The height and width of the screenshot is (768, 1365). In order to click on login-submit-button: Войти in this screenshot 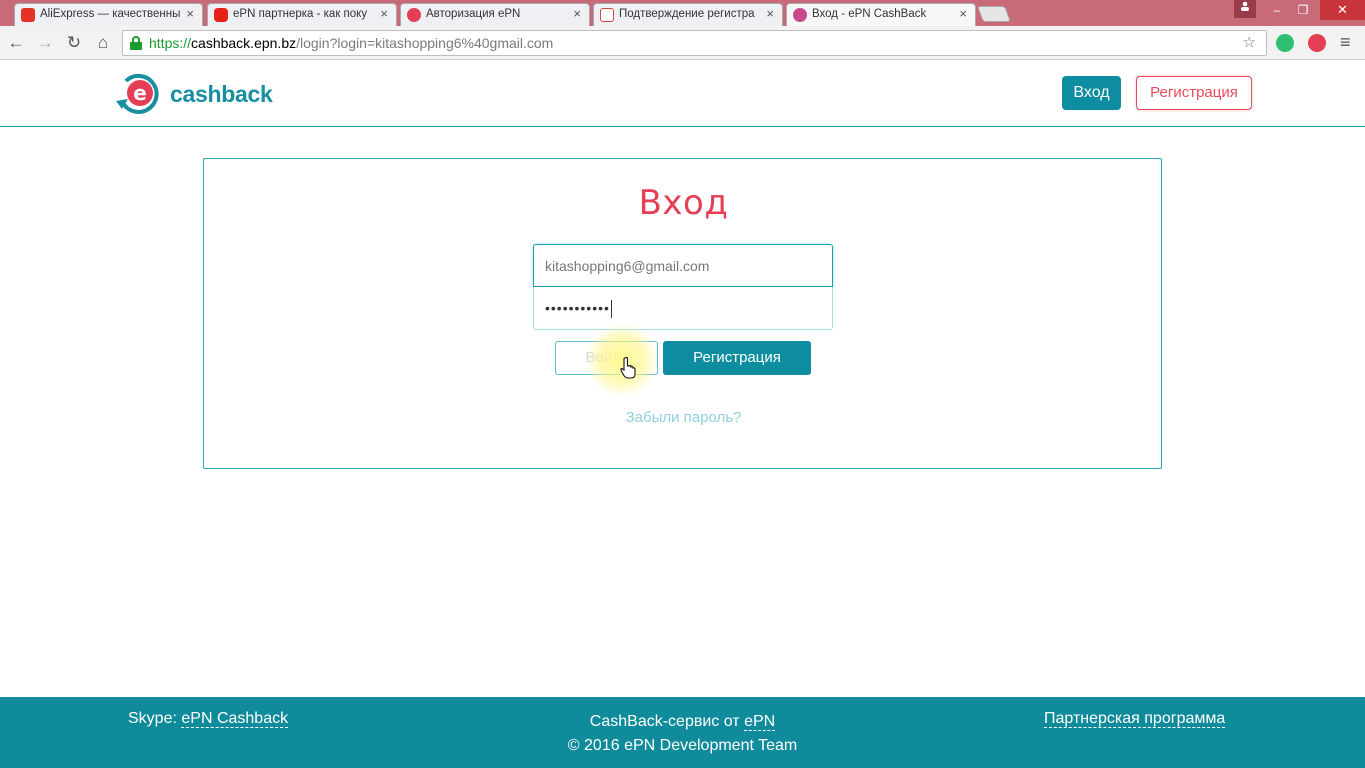, I will do `click(606, 358)`.